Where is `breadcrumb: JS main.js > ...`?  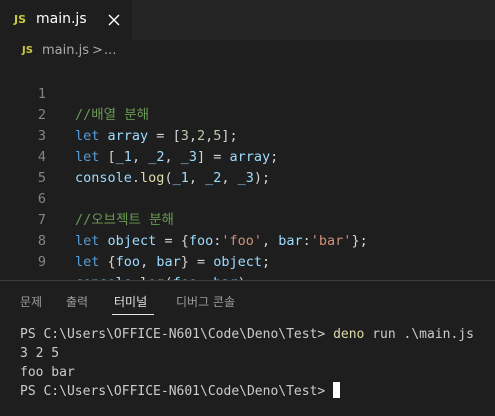
breadcrumb: JS main.js > ... is located at coordinates (247, 51).